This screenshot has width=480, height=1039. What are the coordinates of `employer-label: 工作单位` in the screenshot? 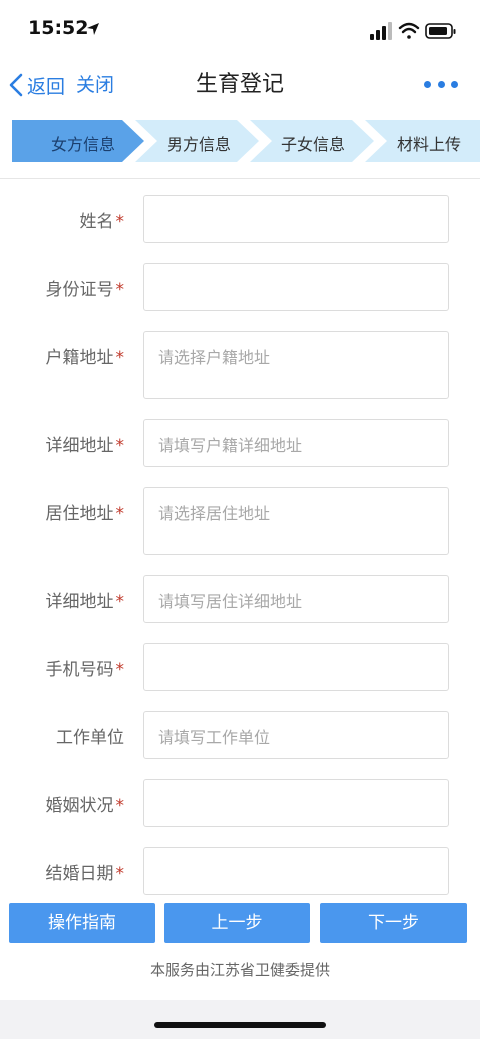 It's located at (90, 738).